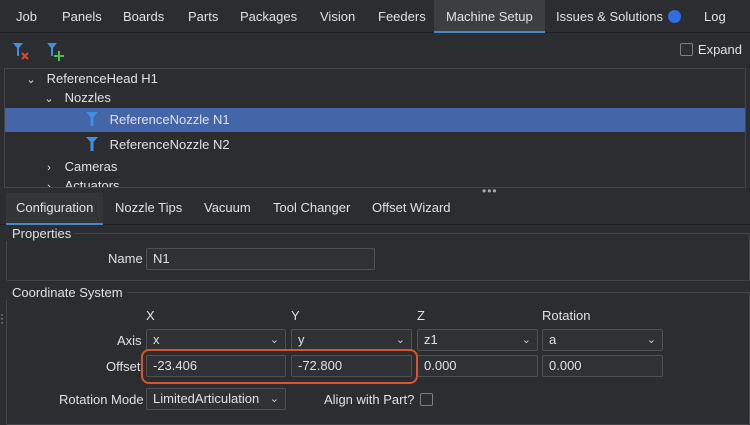  What do you see at coordinates (426, 399) in the screenshot?
I see `align-with-part-checkbox` at bounding box center [426, 399].